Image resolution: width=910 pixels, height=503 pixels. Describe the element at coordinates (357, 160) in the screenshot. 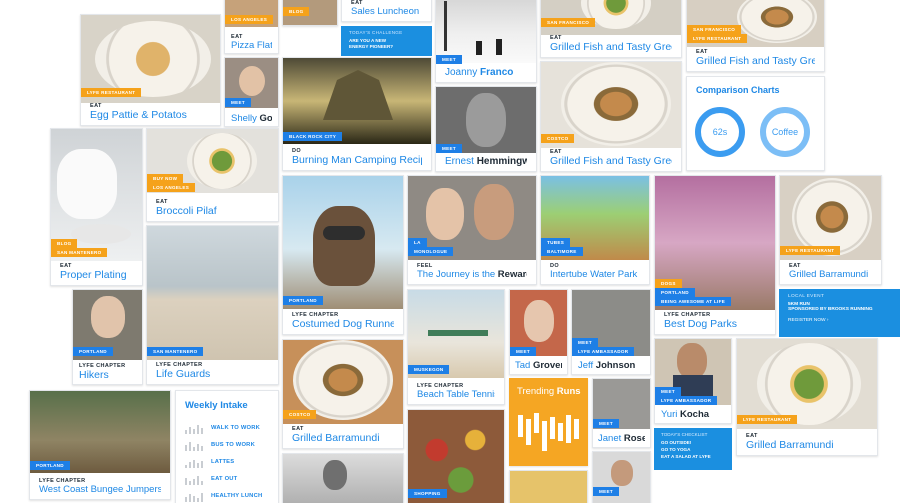

I see `card-title: Burning Man Camping Recipes` at that location.